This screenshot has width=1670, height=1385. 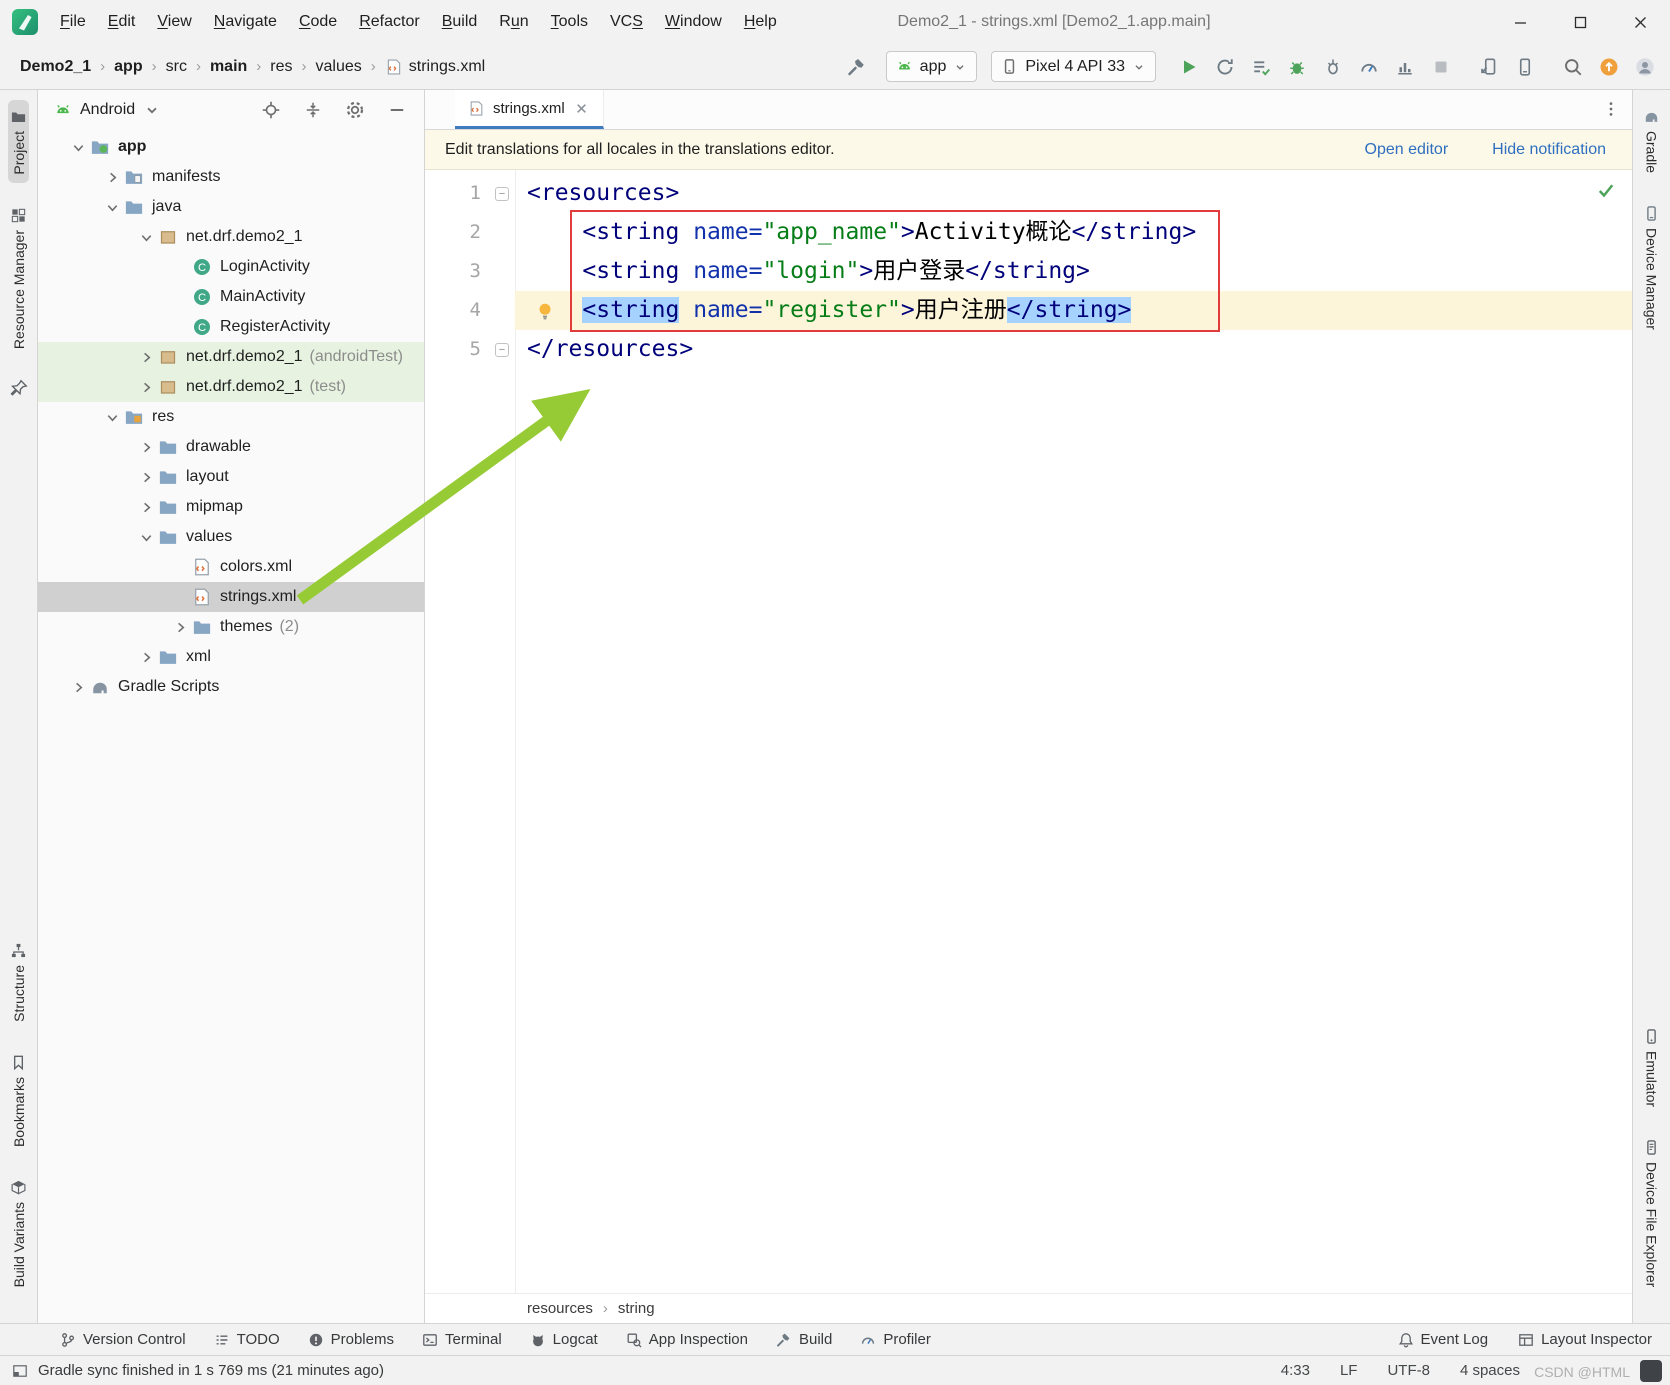 I want to click on breadcrumb-values: values, so click(x=339, y=67).